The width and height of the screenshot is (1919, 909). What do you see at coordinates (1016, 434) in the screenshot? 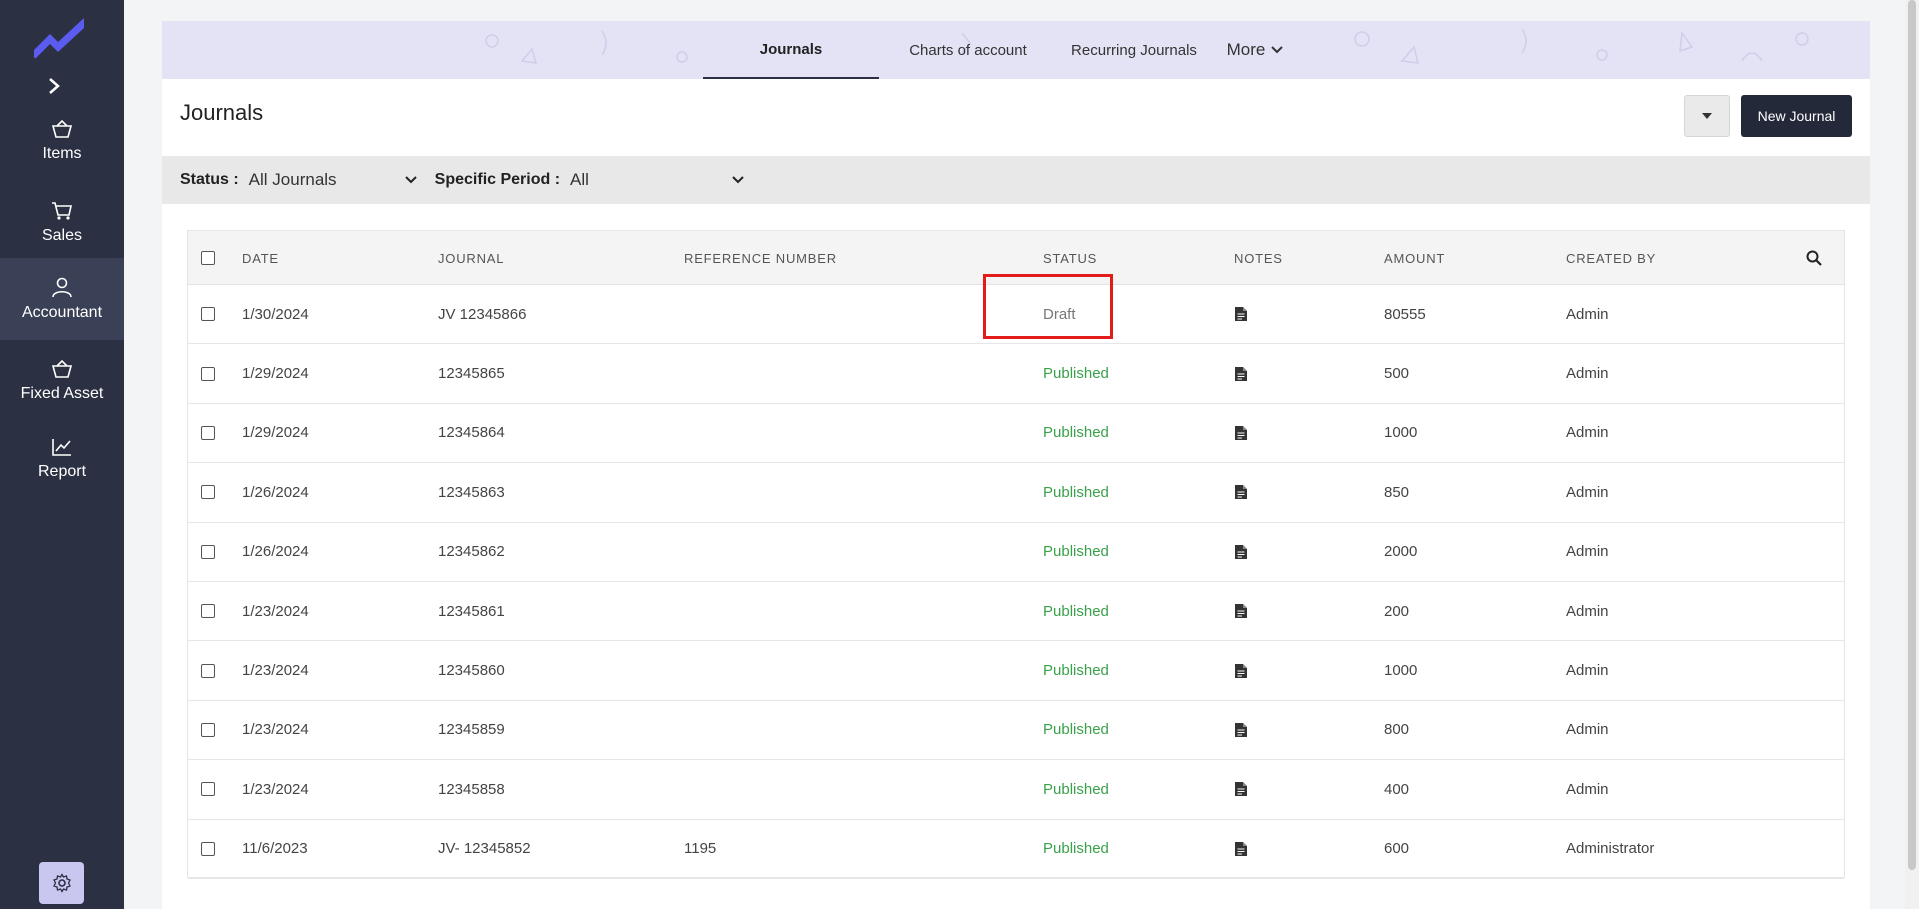
I see `table-row: 1/29/2024 12345864 Published 1000 Admin` at bounding box center [1016, 434].